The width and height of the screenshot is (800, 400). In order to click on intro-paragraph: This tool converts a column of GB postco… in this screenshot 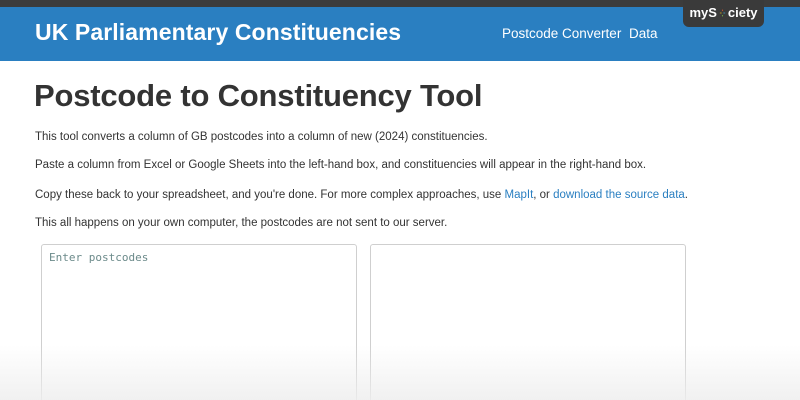, I will do `click(261, 137)`.